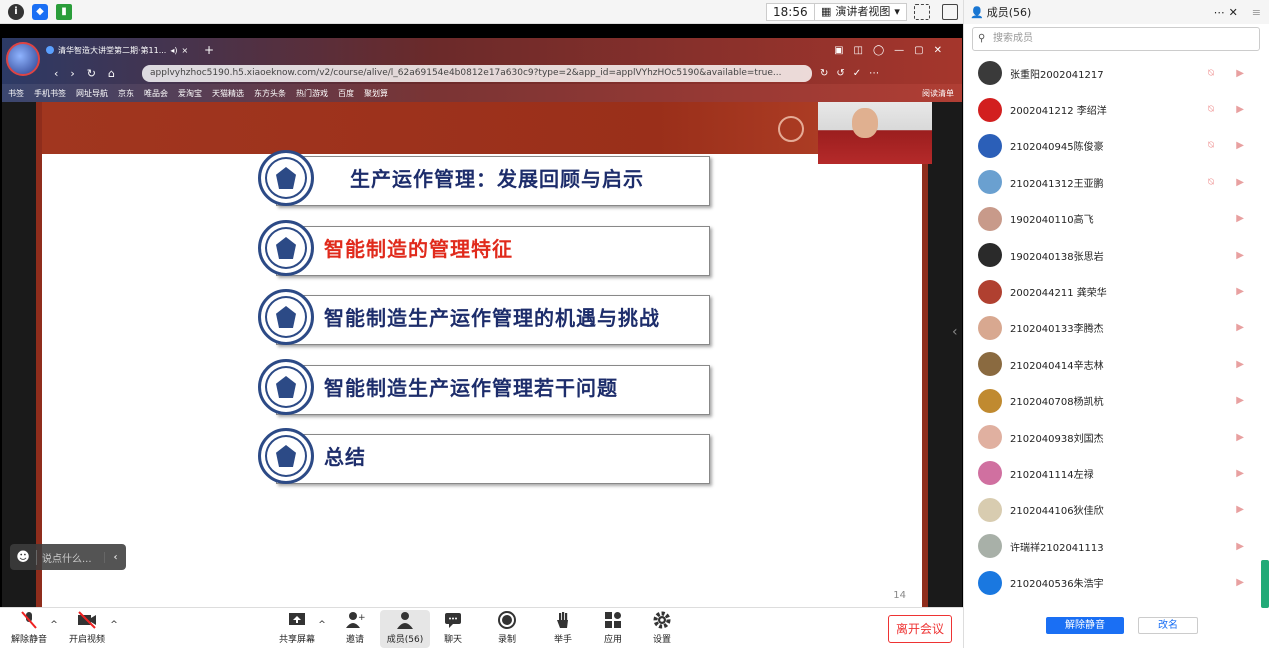 This screenshot has width=1269, height=648. What do you see at coordinates (950, 12) in the screenshot?
I see `panel-toggle-icon` at bounding box center [950, 12].